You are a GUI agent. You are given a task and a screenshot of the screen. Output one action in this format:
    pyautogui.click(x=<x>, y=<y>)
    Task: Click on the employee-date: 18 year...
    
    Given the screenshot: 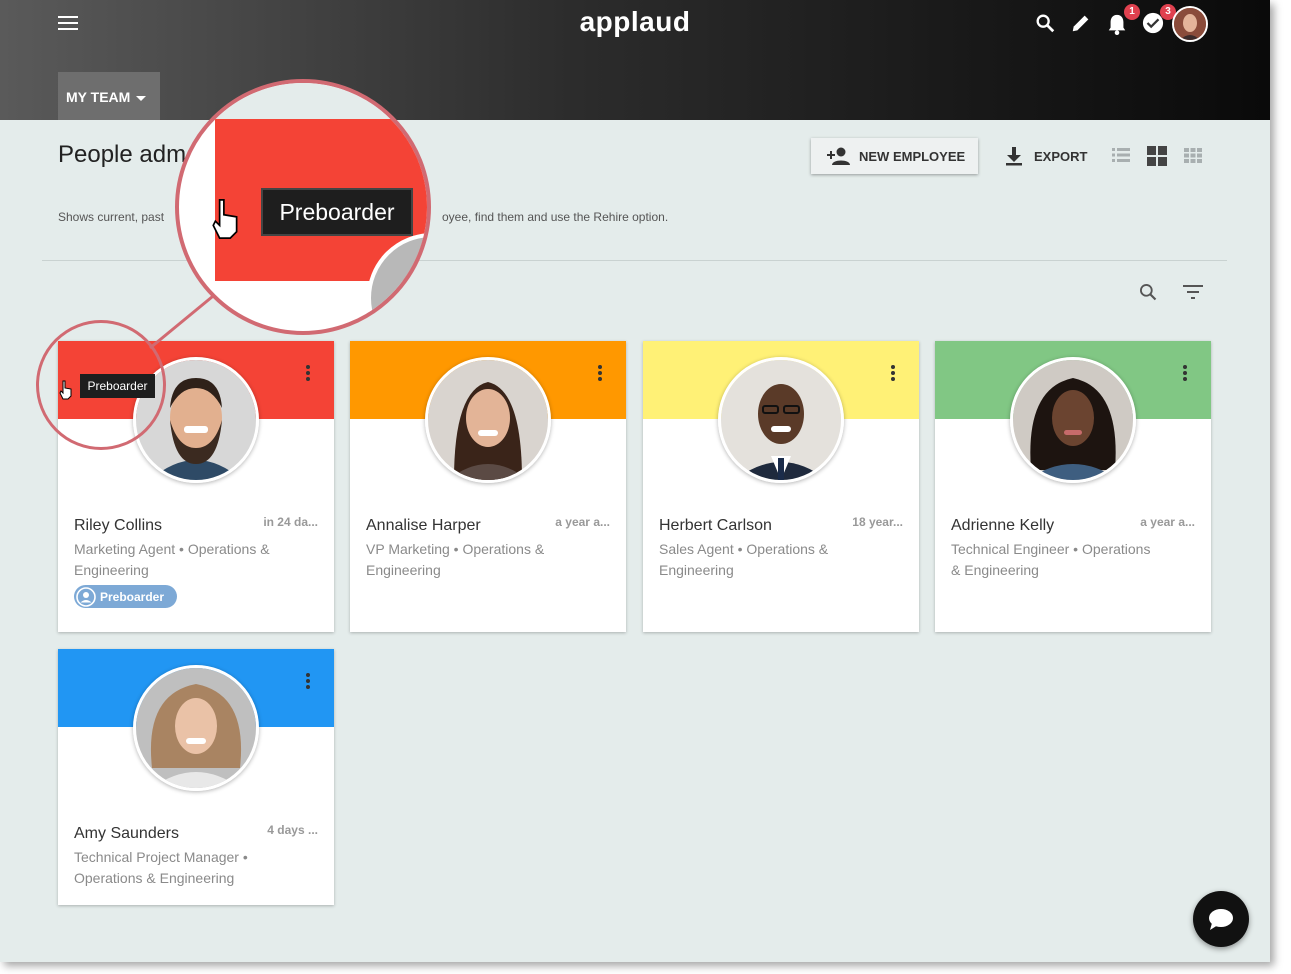 What is the action you would take?
    pyautogui.click(x=877, y=522)
    